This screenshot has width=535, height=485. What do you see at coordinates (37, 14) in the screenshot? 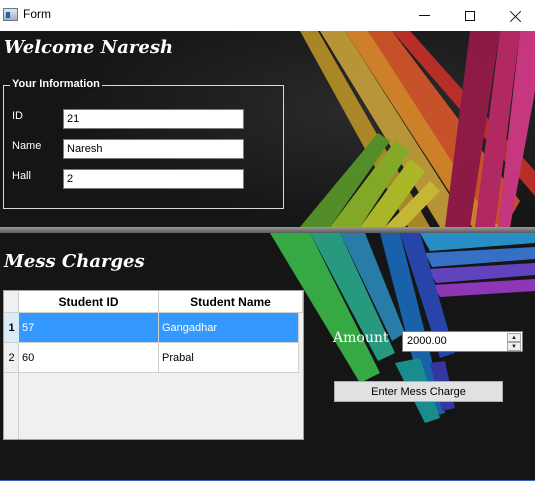
I see `window-title: Form` at bounding box center [37, 14].